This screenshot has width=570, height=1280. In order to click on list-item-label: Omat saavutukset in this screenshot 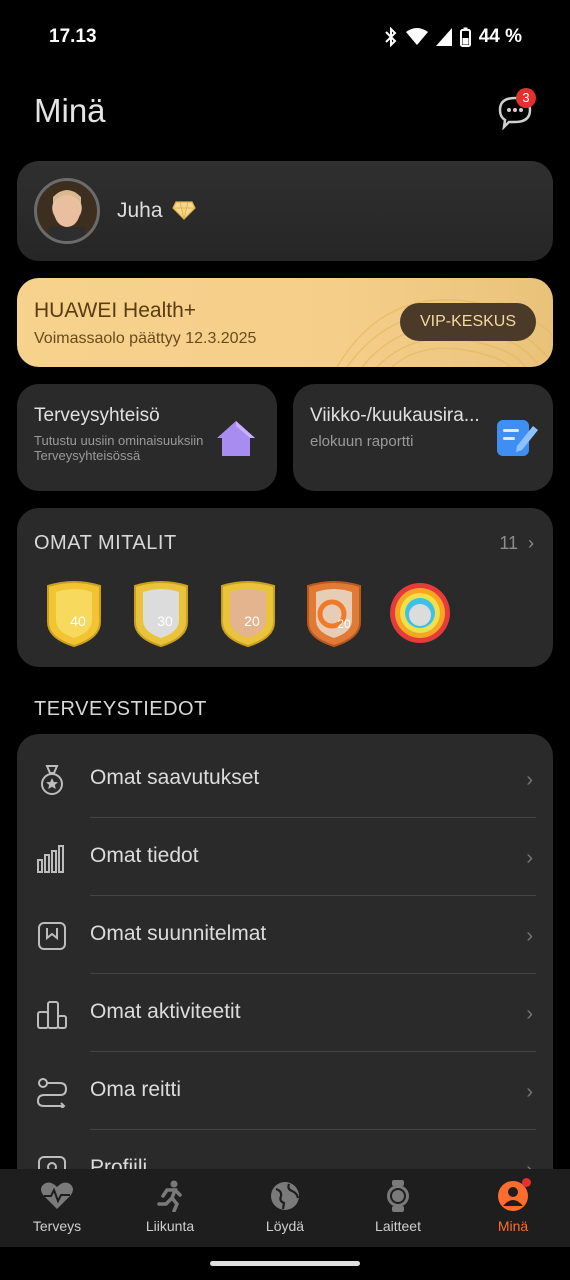, I will do `click(175, 777)`.